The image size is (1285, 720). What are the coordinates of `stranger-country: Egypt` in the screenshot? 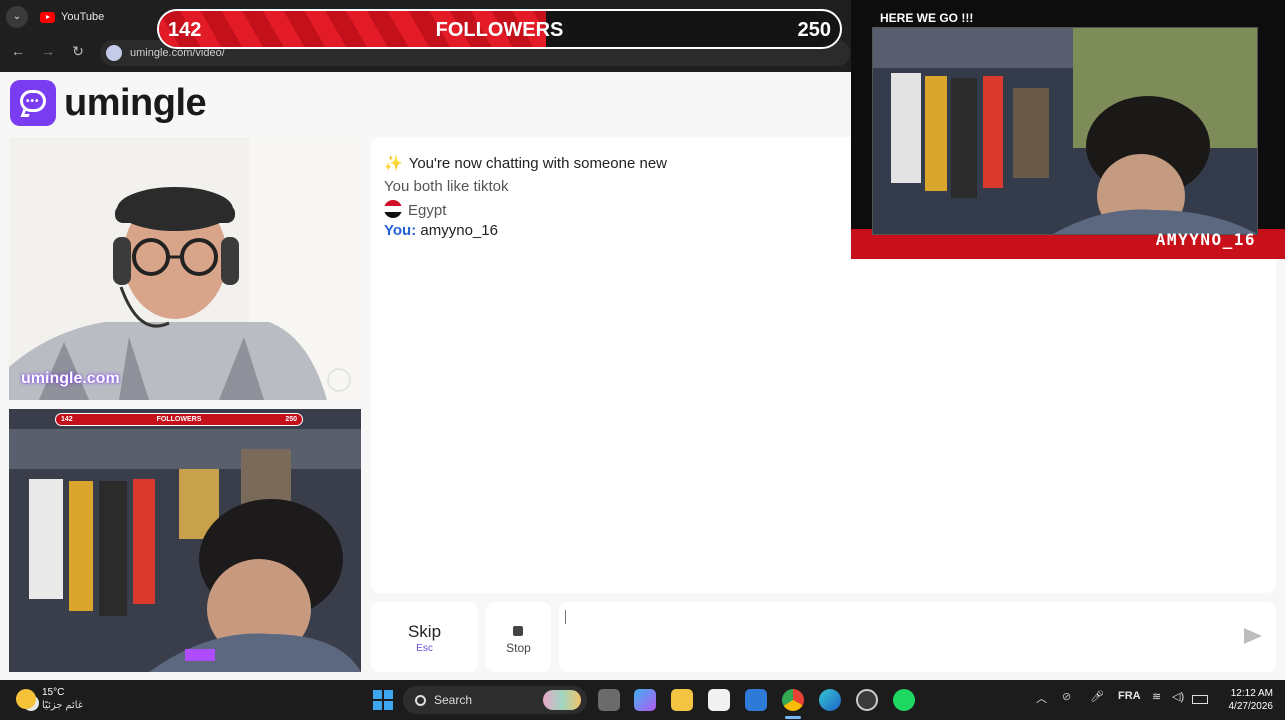 It's located at (415, 209).